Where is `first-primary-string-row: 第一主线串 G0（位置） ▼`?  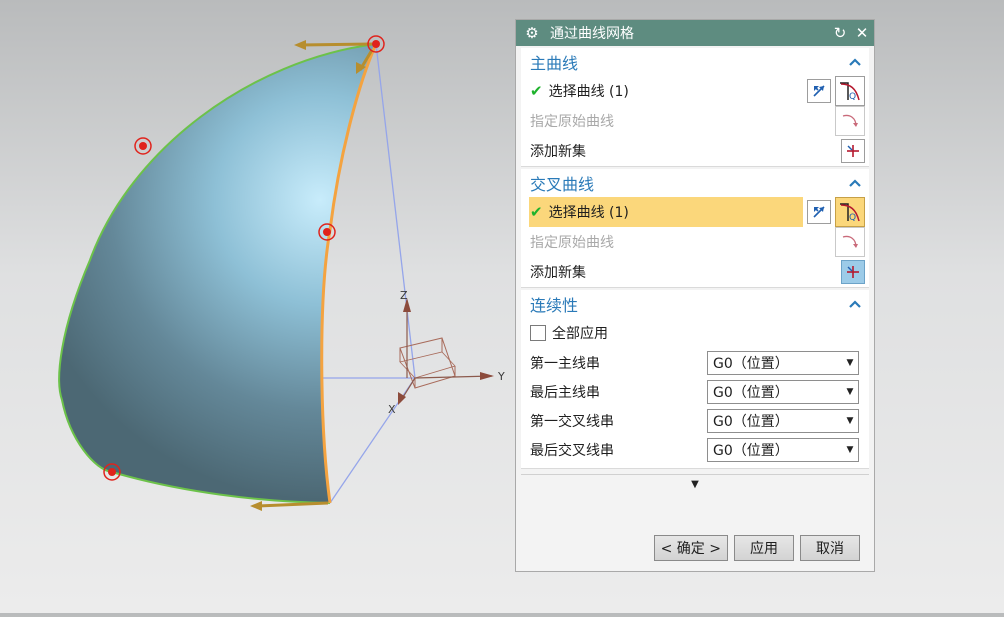 first-primary-string-row: 第一主线串 G0（位置） ▼ is located at coordinates (695, 362).